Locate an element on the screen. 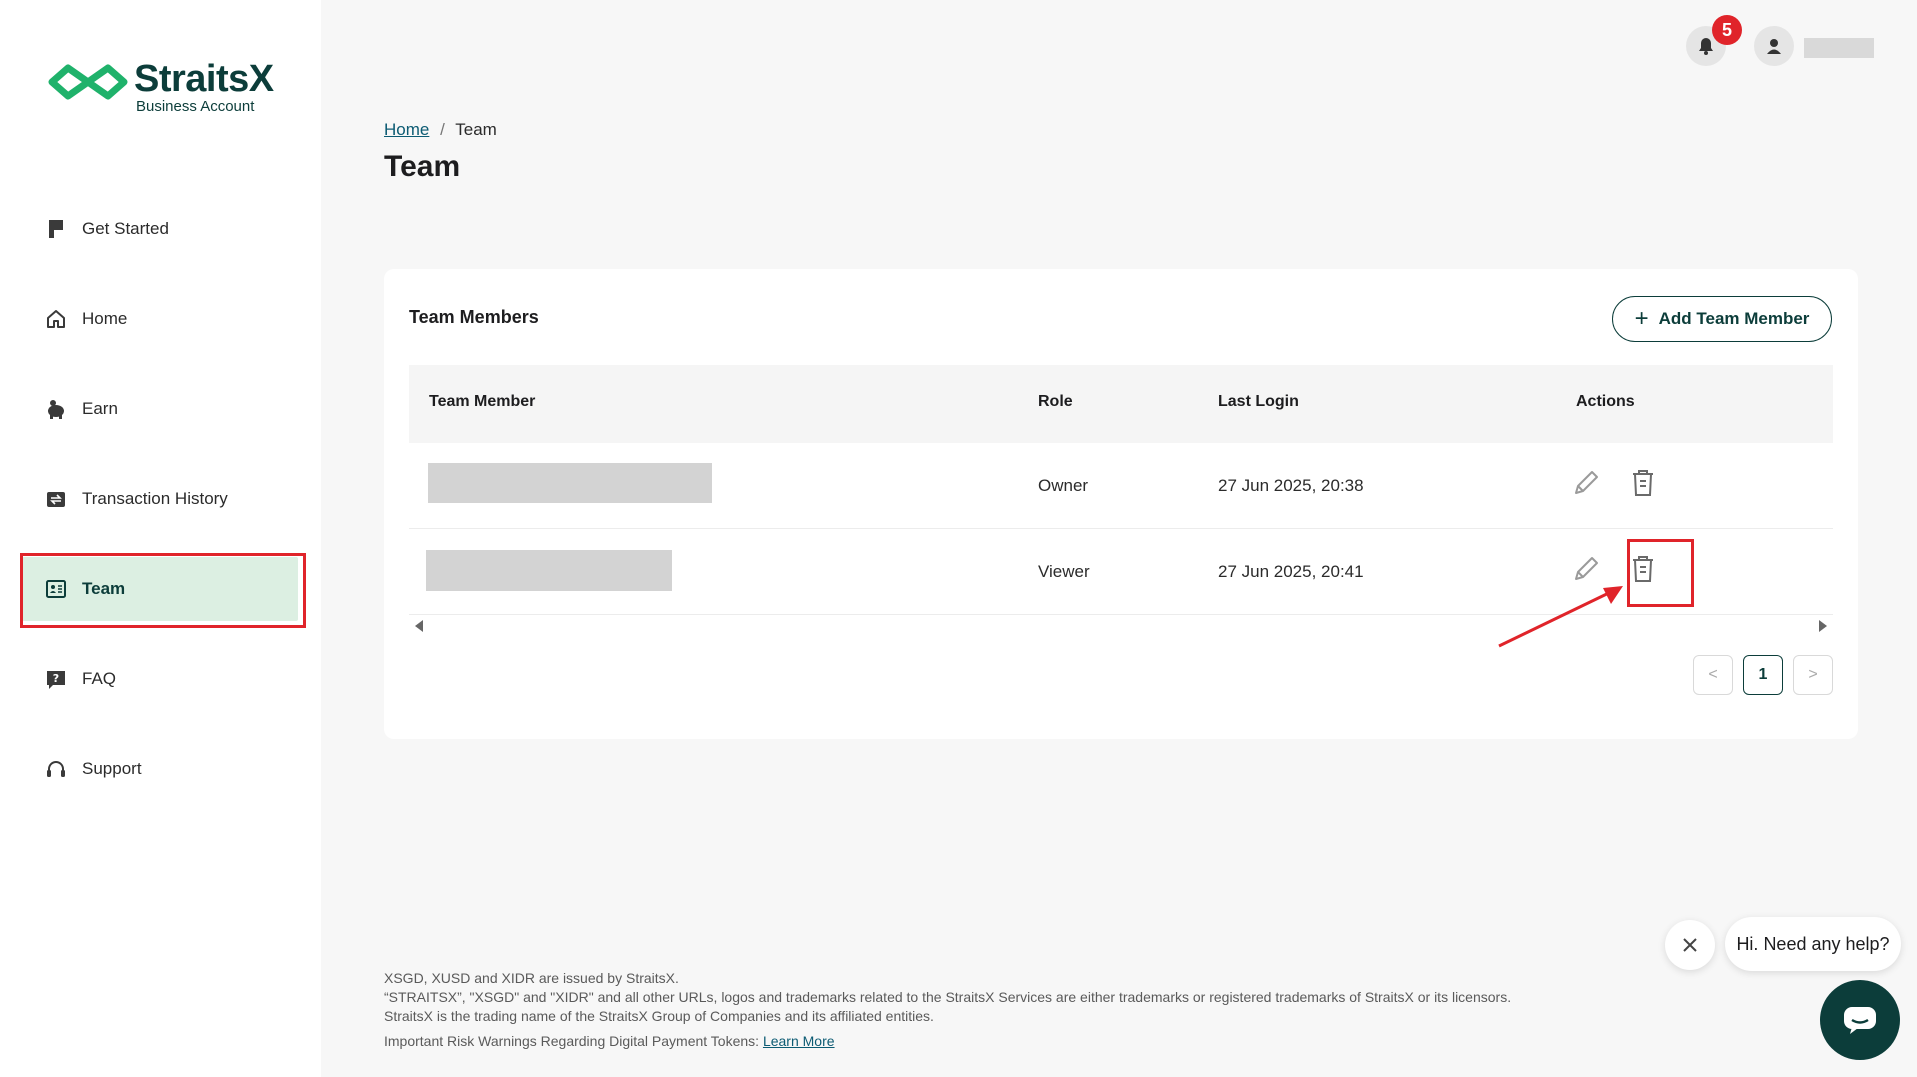 The width and height of the screenshot is (1917, 1077). brand-subtitle: Business Account is located at coordinates (195, 106).